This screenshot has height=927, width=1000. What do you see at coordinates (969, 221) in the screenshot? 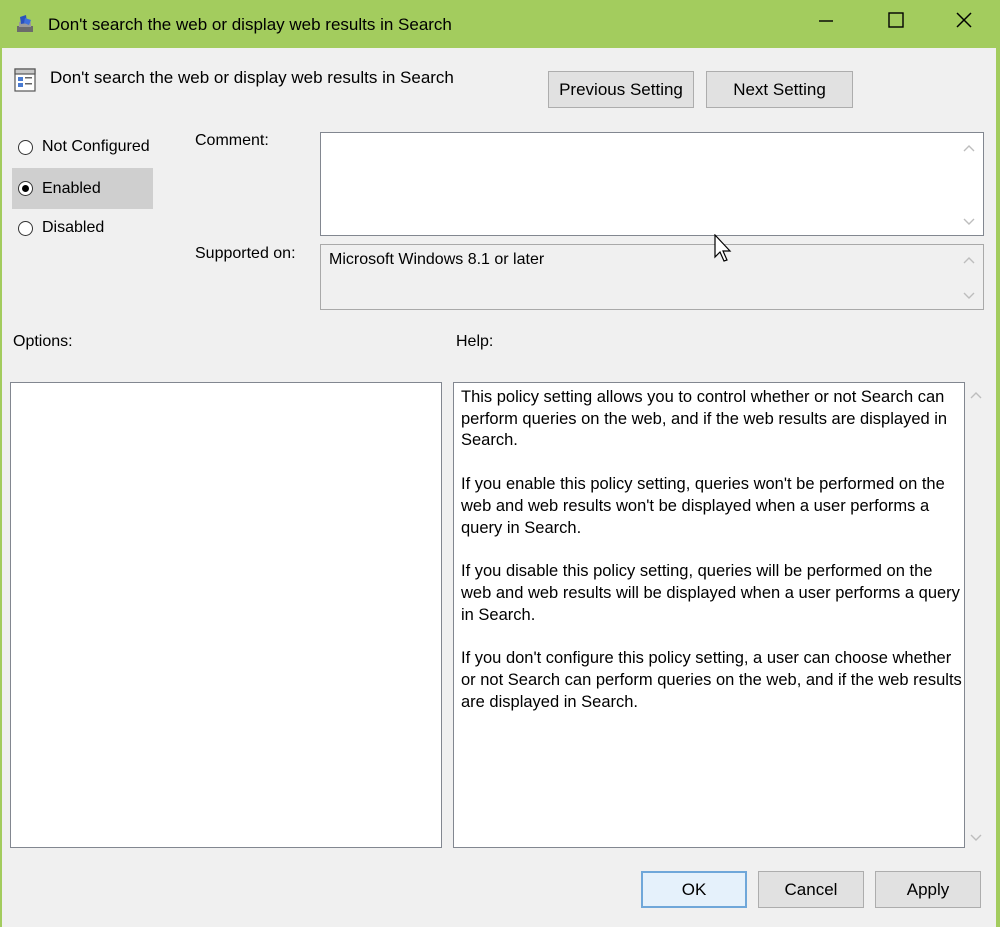
I see `comment-scroll-down-icon` at bounding box center [969, 221].